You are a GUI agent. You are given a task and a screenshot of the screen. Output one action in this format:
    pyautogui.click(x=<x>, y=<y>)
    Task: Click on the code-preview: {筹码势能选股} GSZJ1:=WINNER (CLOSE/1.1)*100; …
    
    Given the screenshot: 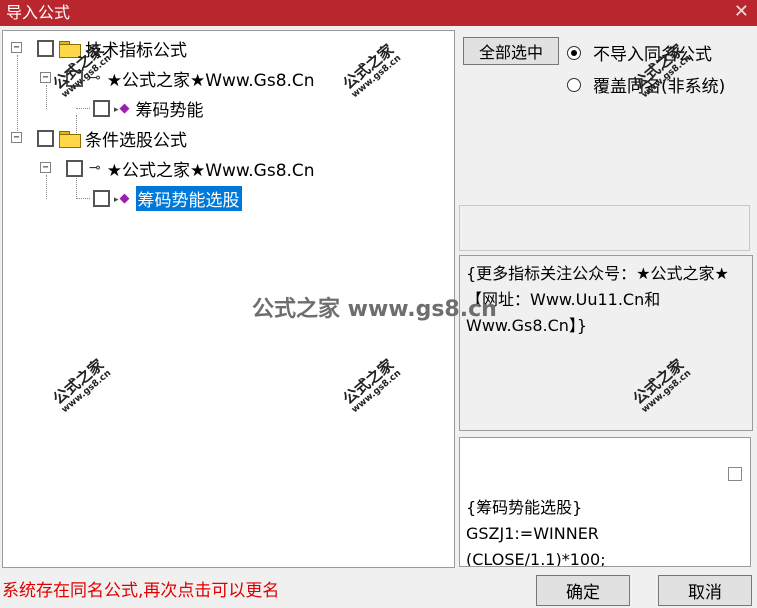 What is the action you would take?
    pyautogui.click(x=605, y=502)
    